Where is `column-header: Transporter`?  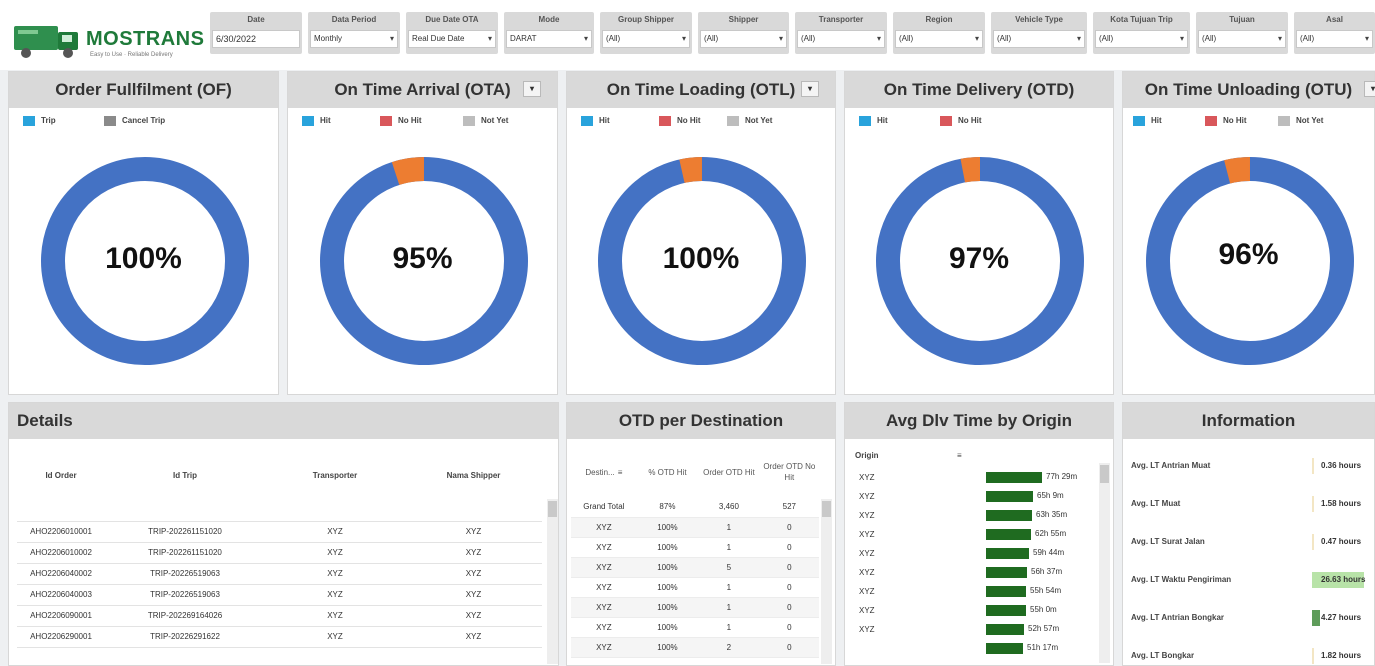
column-header: Transporter is located at coordinates (335, 475).